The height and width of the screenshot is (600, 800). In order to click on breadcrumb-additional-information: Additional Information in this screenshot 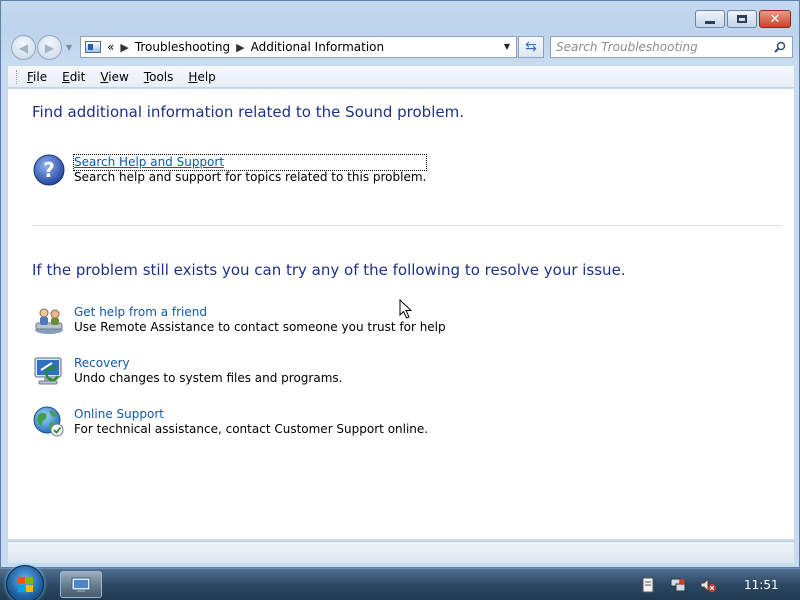, I will do `click(318, 47)`.